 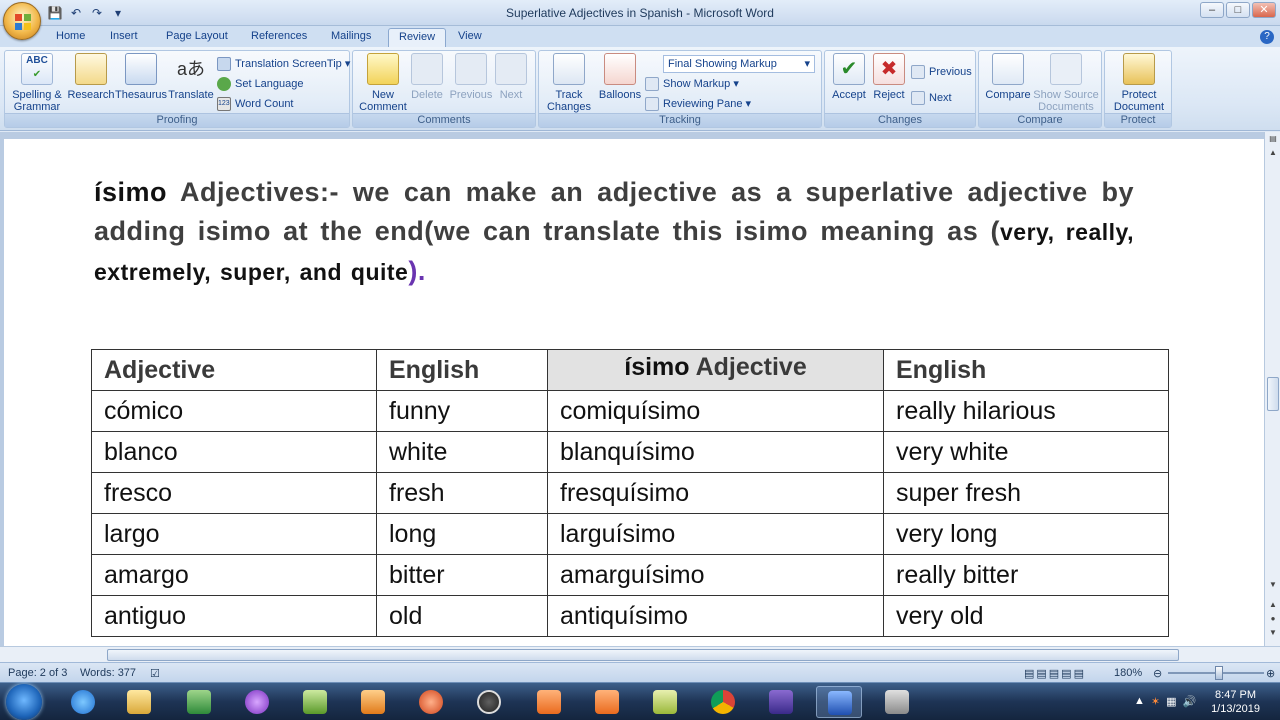 I want to click on tab-review: Review, so click(x=417, y=37).